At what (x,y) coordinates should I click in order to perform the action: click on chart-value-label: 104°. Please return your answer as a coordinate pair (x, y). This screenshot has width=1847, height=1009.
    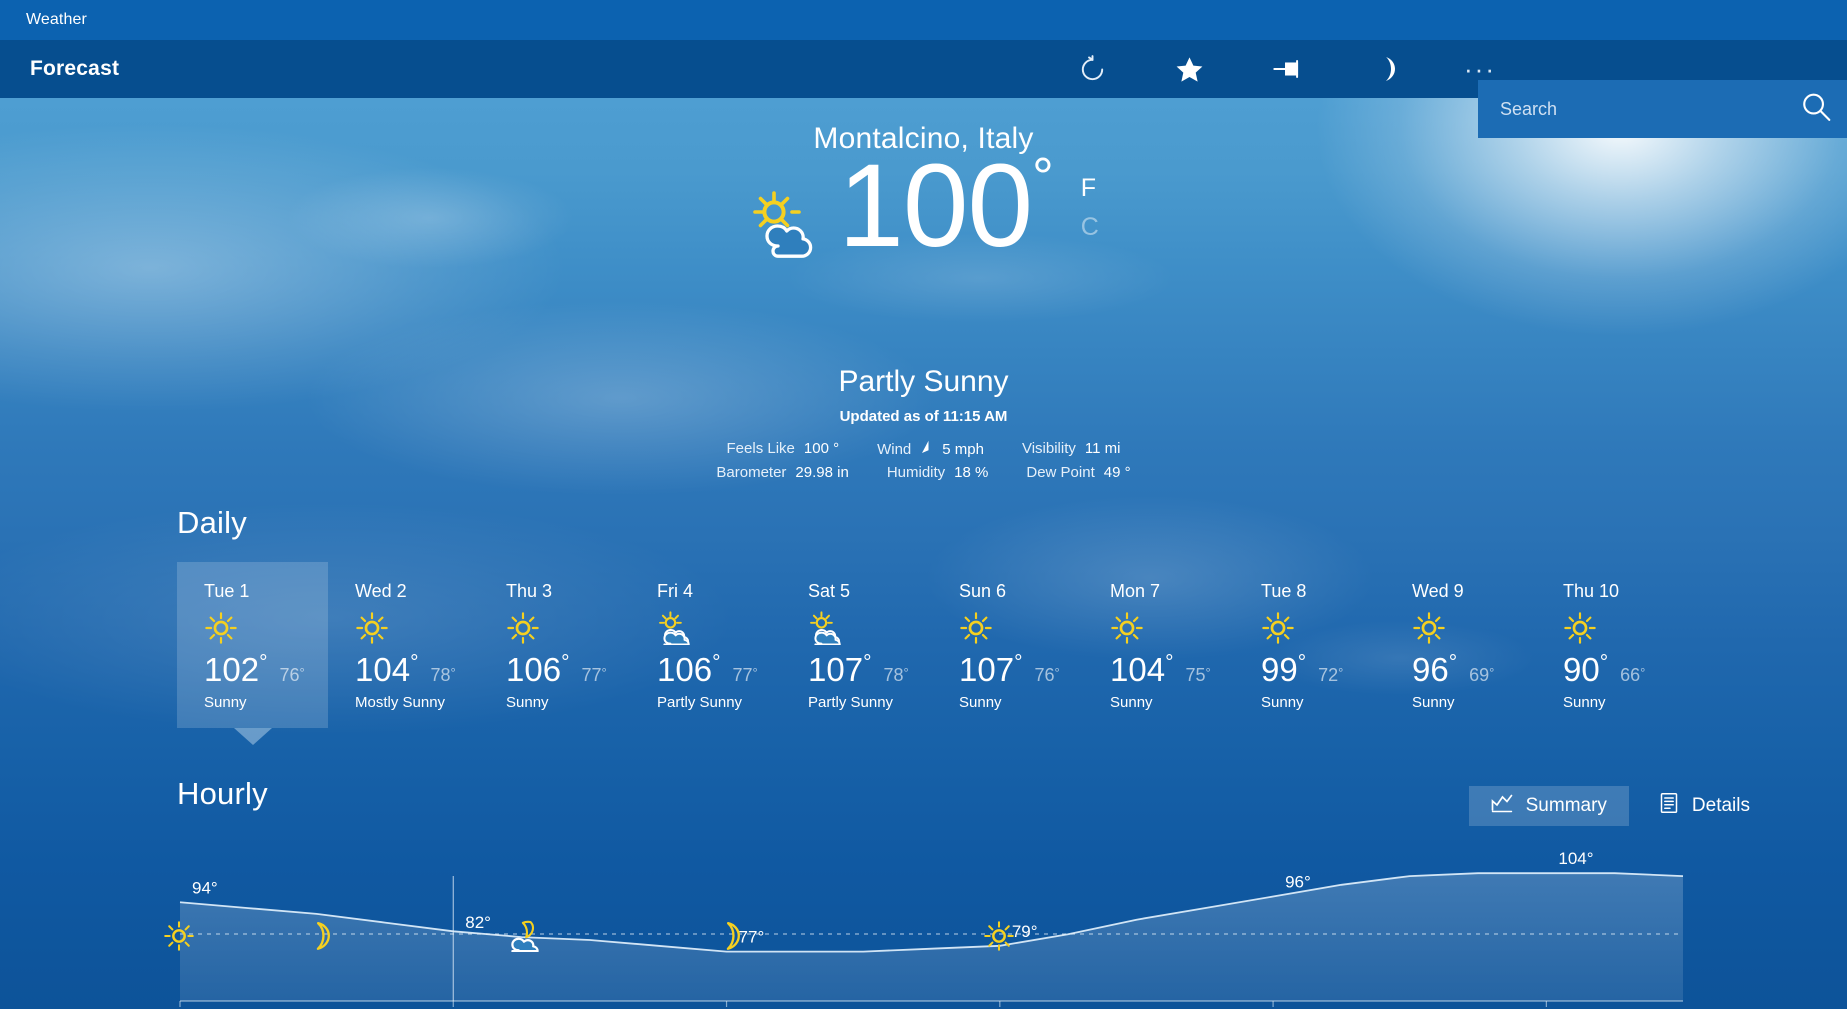
    Looking at the image, I should click on (1575, 858).